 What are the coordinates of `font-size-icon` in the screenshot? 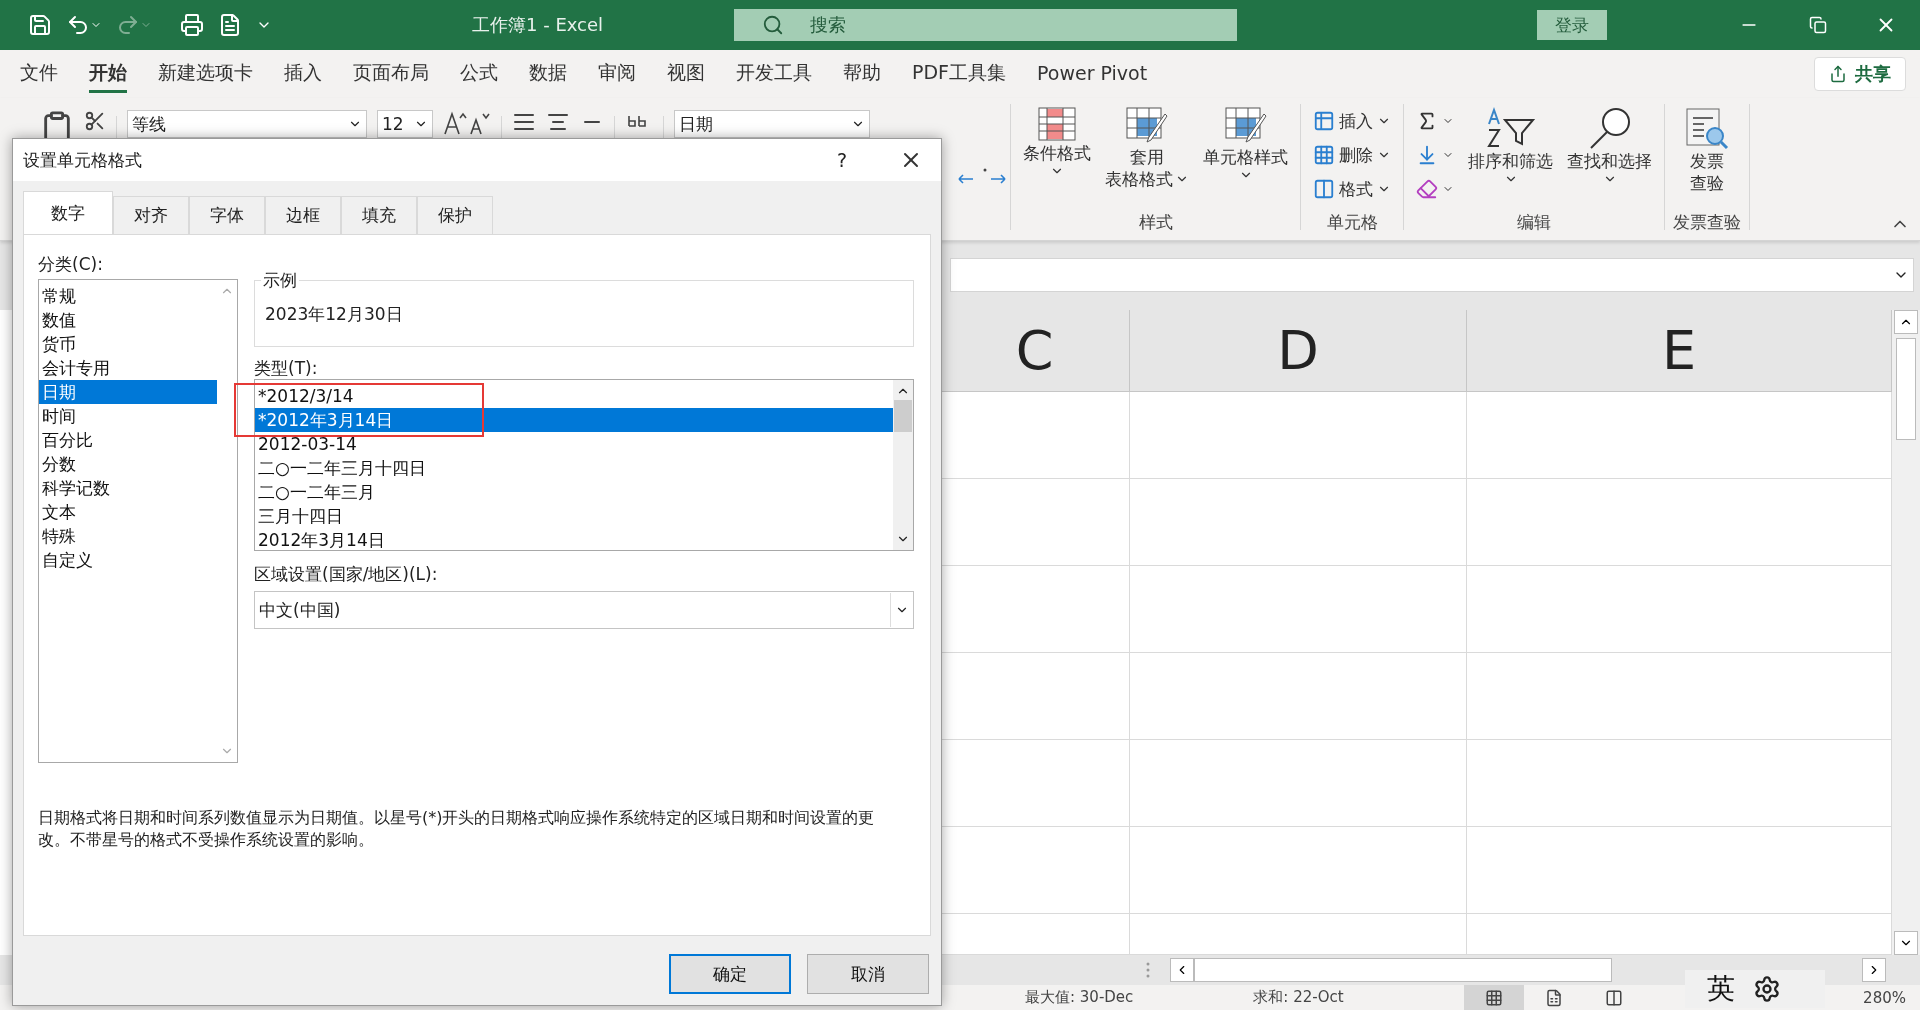 It's located at (467, 123).